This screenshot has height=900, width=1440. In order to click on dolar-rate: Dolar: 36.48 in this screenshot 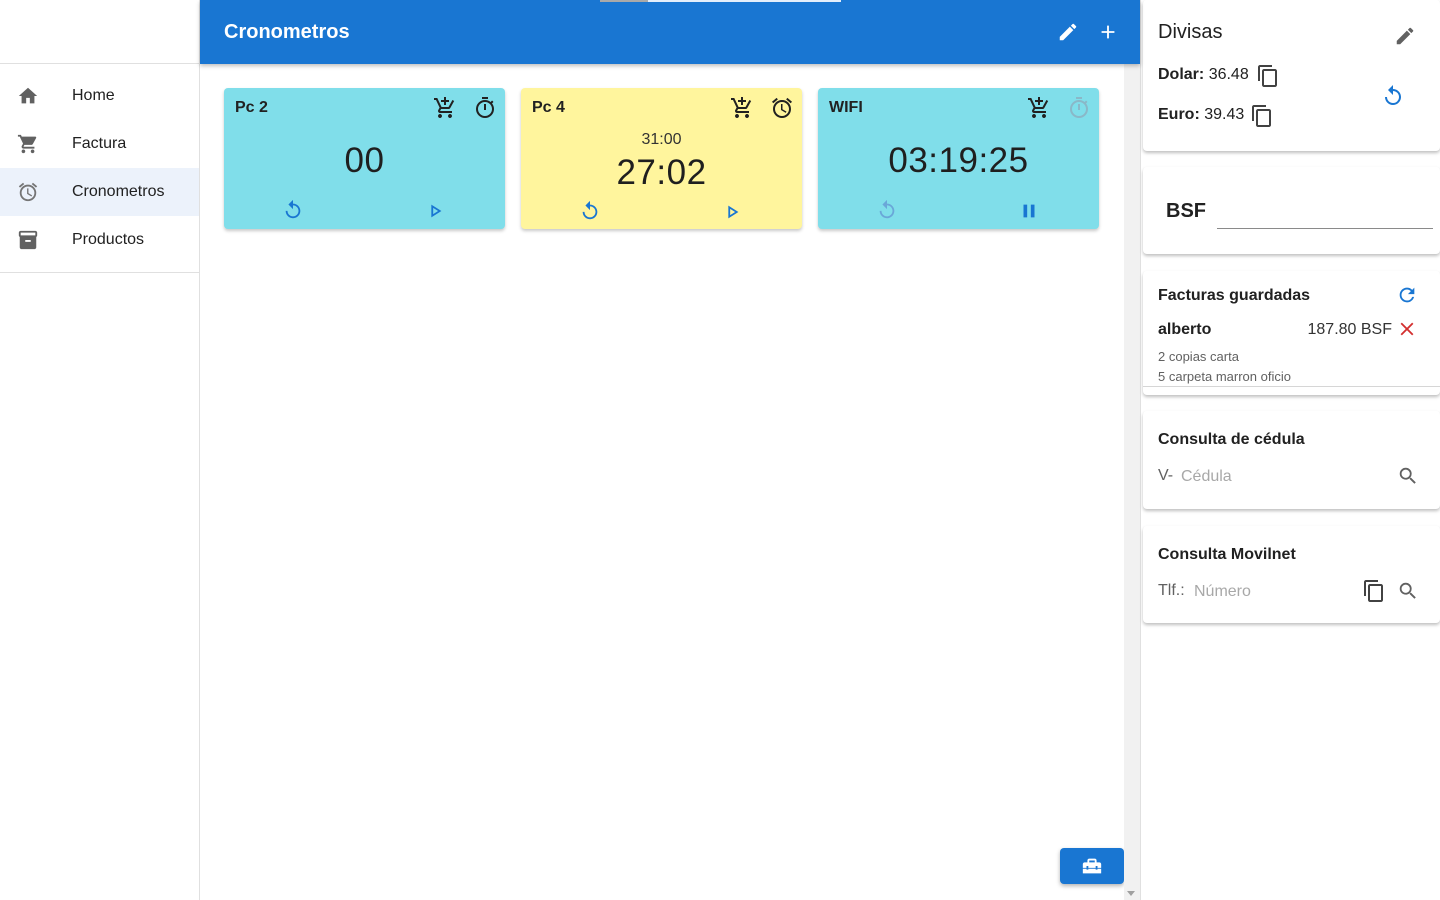, I will do `click(1203, 75)`.